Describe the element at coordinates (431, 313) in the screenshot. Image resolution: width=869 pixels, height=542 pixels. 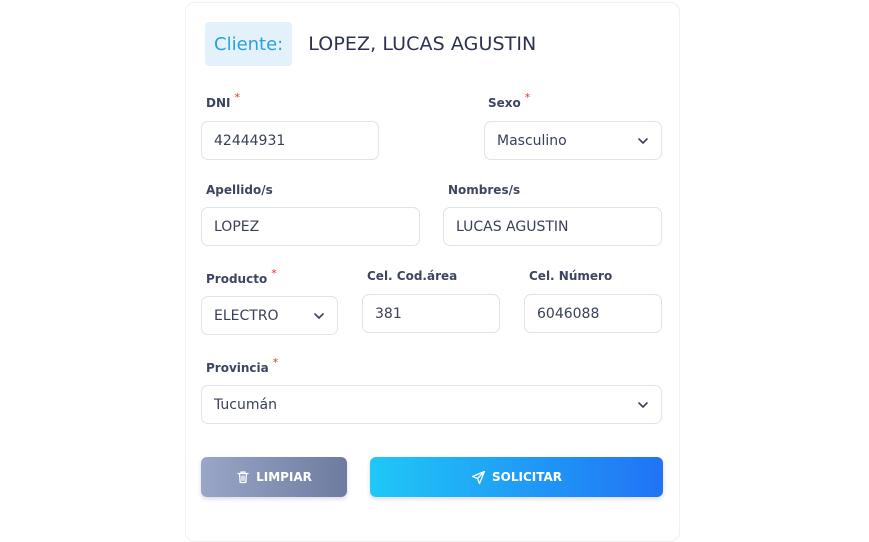
I see `cel-area-input: 381` at that location.